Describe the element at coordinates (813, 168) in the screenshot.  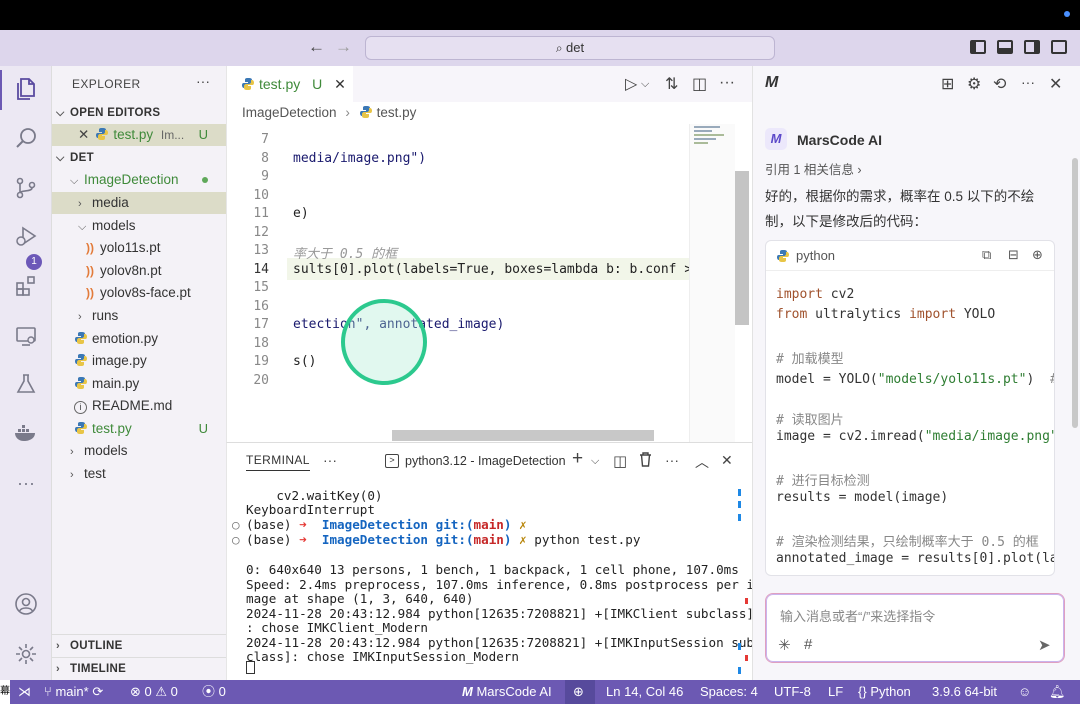
I see `reference-link: 引用 1 相关信息 ›` at that location.